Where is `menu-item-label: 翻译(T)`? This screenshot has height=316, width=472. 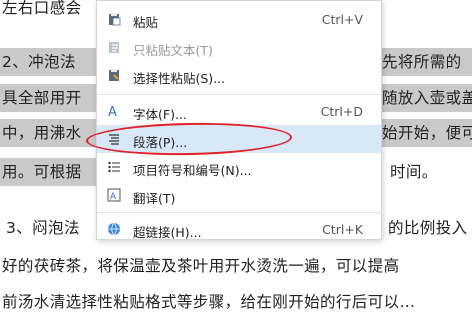 menu-item-label: 翻译(T) is located at coordinates (154, 198).